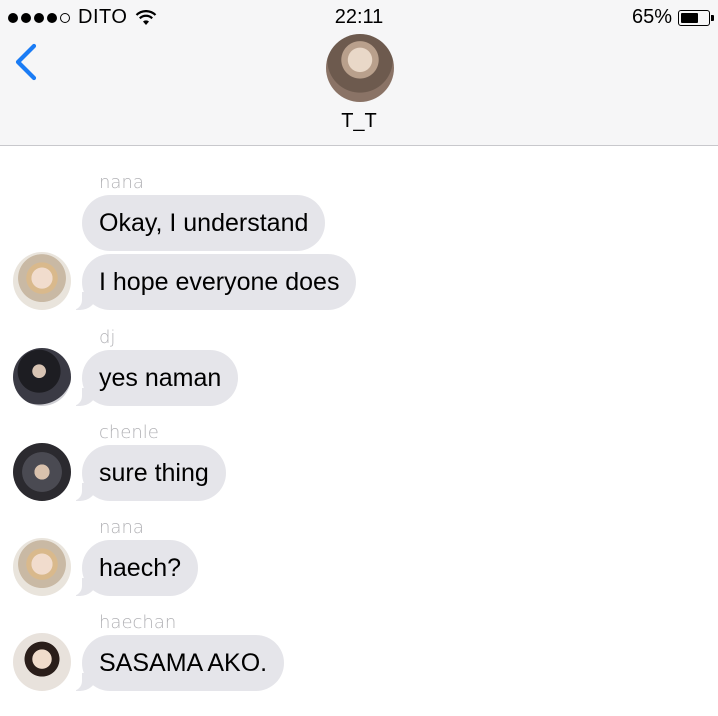  Describe the element at coordinates (155, 378) in the screenshot. I see `message-bubble: yes naman` at that location.